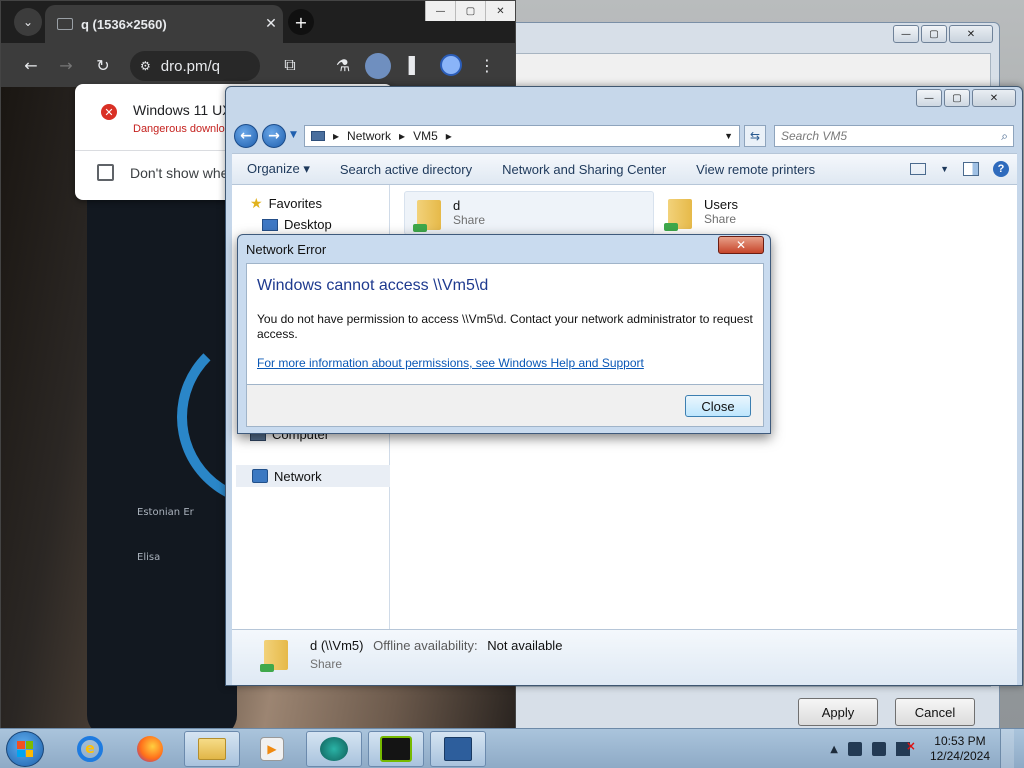 This screenshot has height=768, width=1024. I want to click on show-hidden-icons-icon: ▲, so click(834, 749).